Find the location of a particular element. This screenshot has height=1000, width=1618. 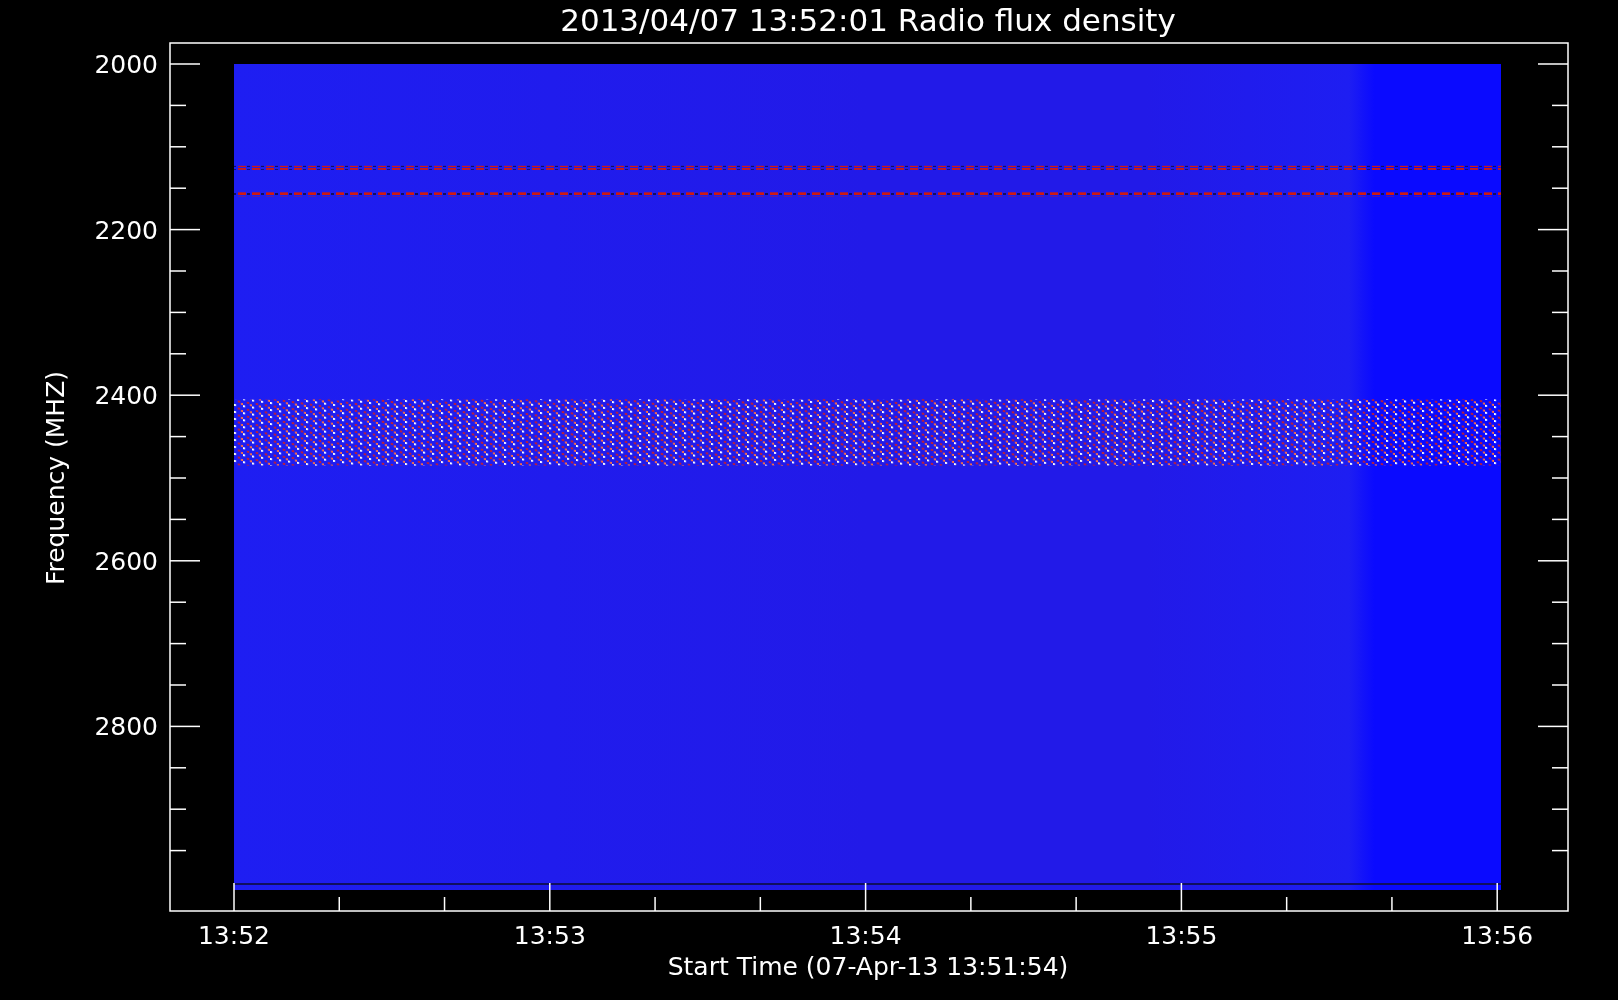

tick-label: 13:53 is located at coordinates (549, 935).